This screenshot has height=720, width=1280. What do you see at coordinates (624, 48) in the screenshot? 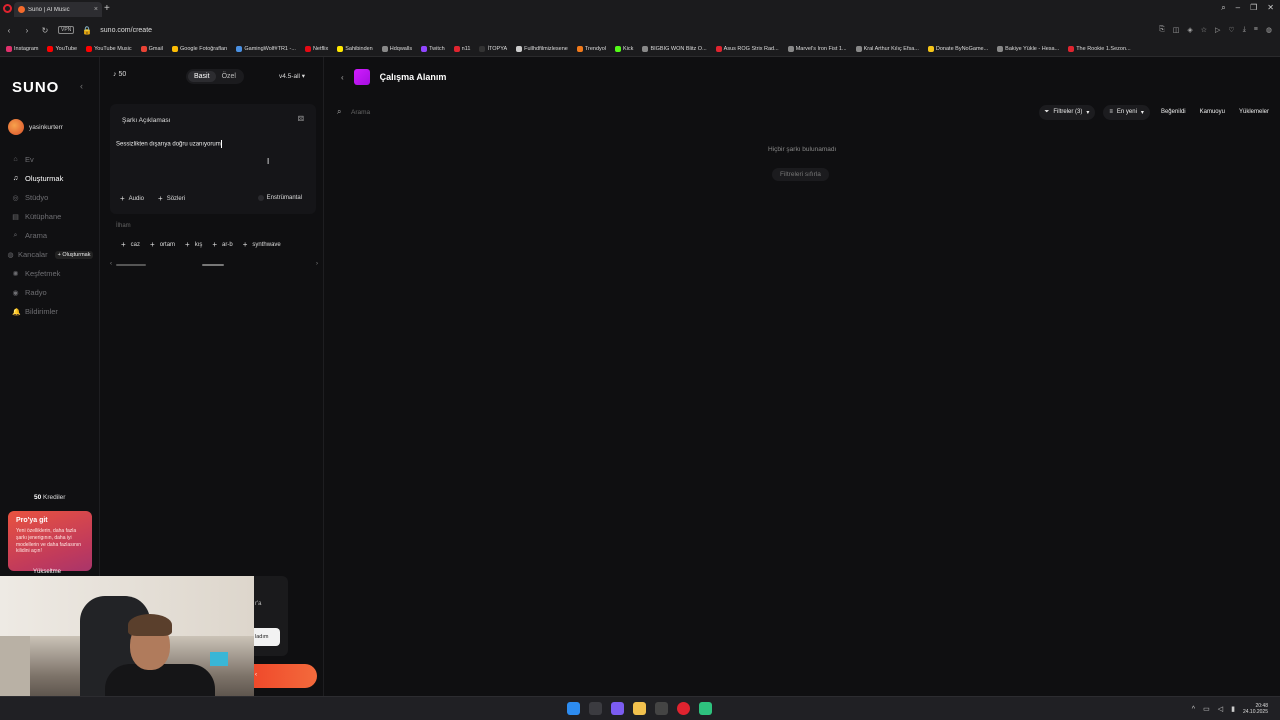
I see `bookmark-item: Kick` at bounding box center [624, 48].